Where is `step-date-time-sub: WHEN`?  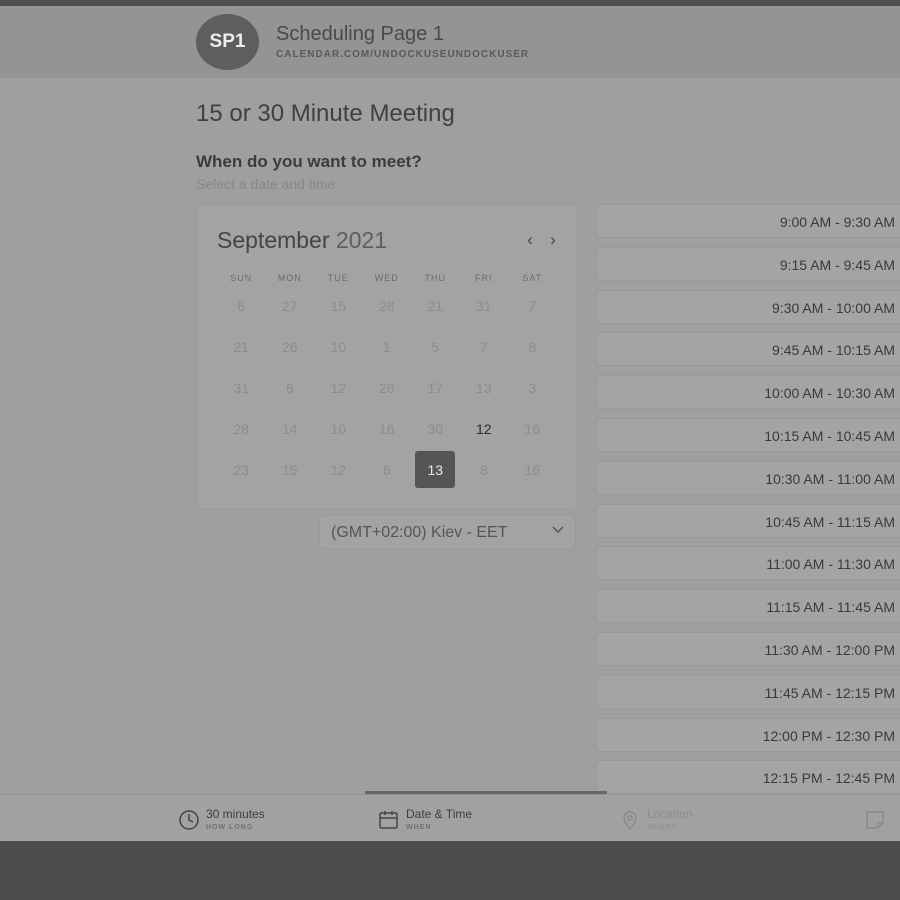 step-date-time-sub: WHEN is located at coordinates (419, 827).